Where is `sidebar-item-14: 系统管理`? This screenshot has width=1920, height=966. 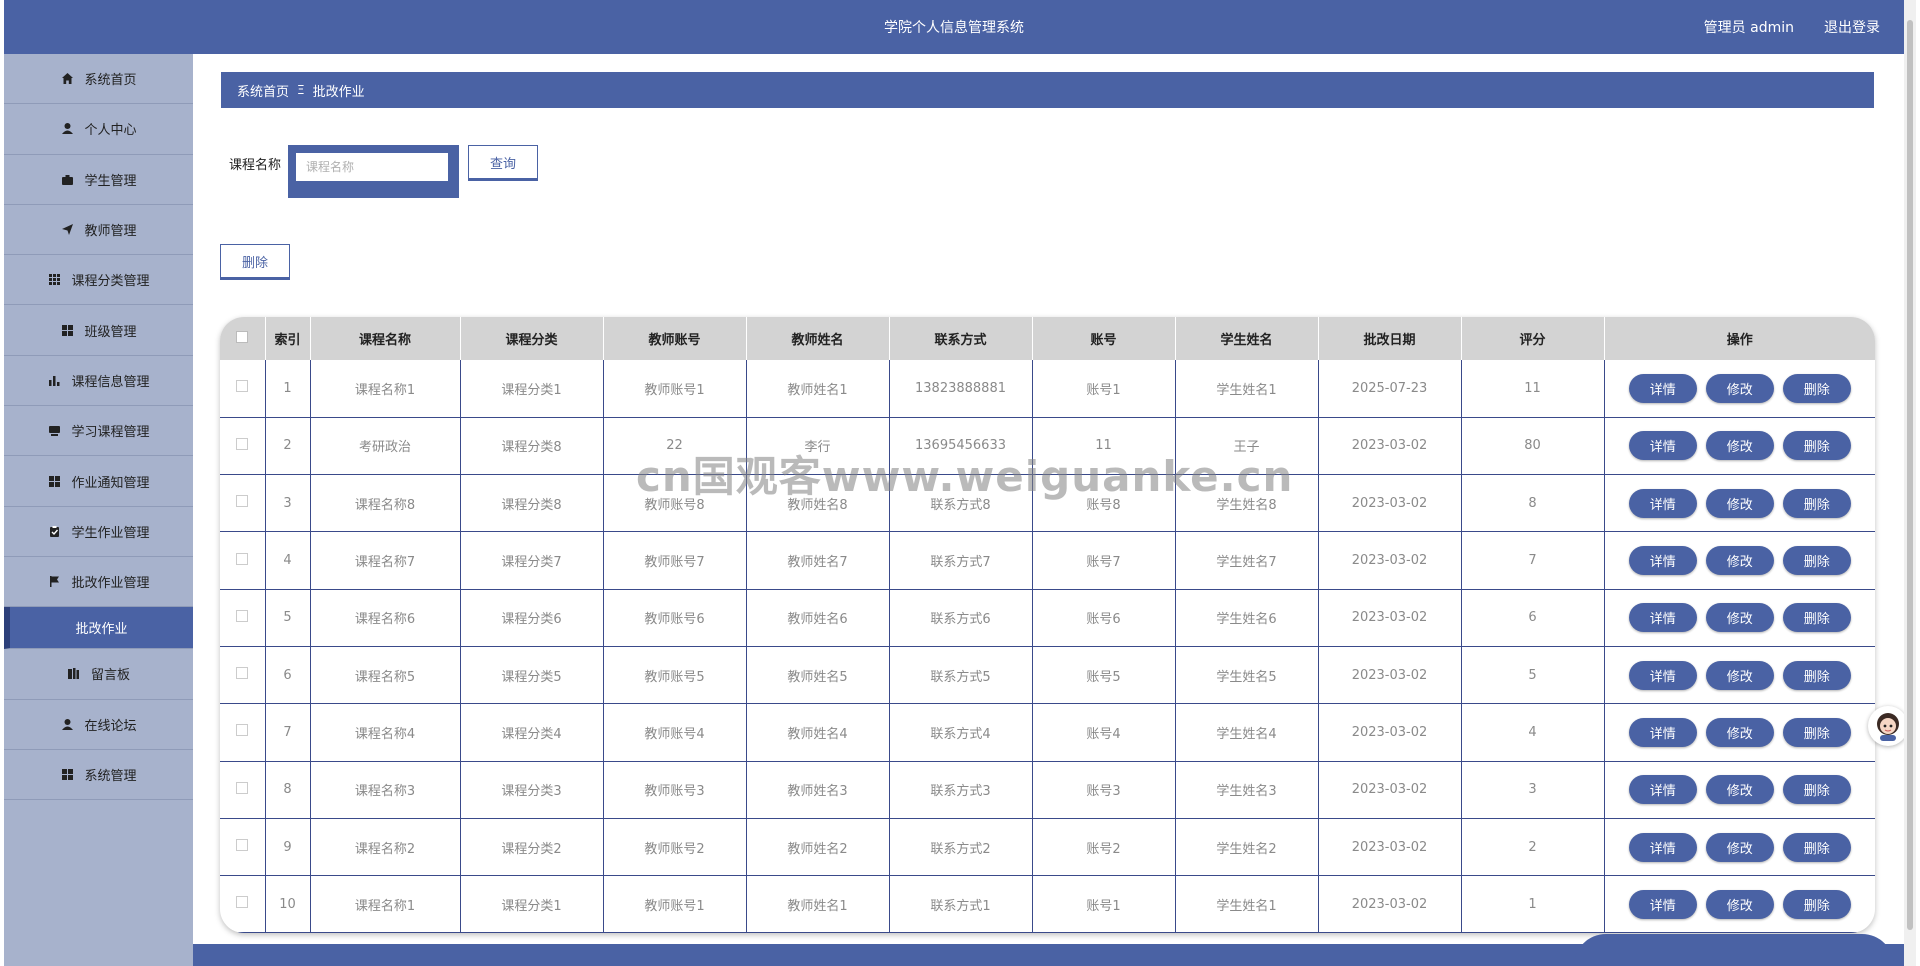
sidebar-item-14: 系统管理 is located at coordinates (98, 775).